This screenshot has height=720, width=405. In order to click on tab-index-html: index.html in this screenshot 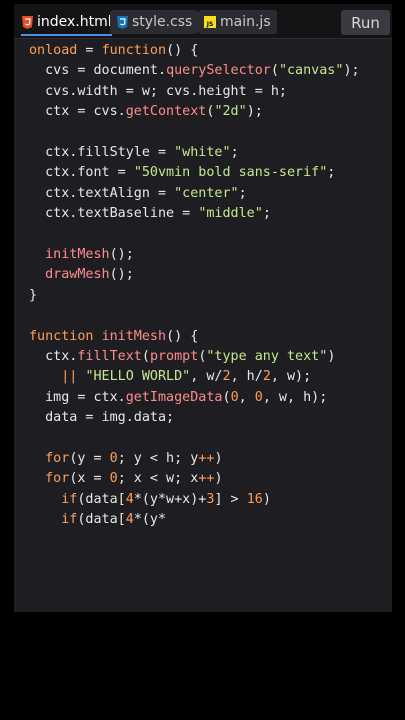, I will do `click(66, 23)`.